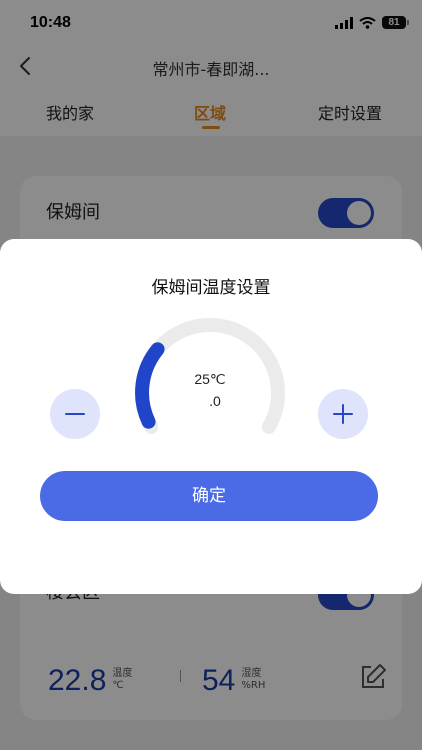 The image size is (422, 750). I want to click on increase-button, so click(343, 414).